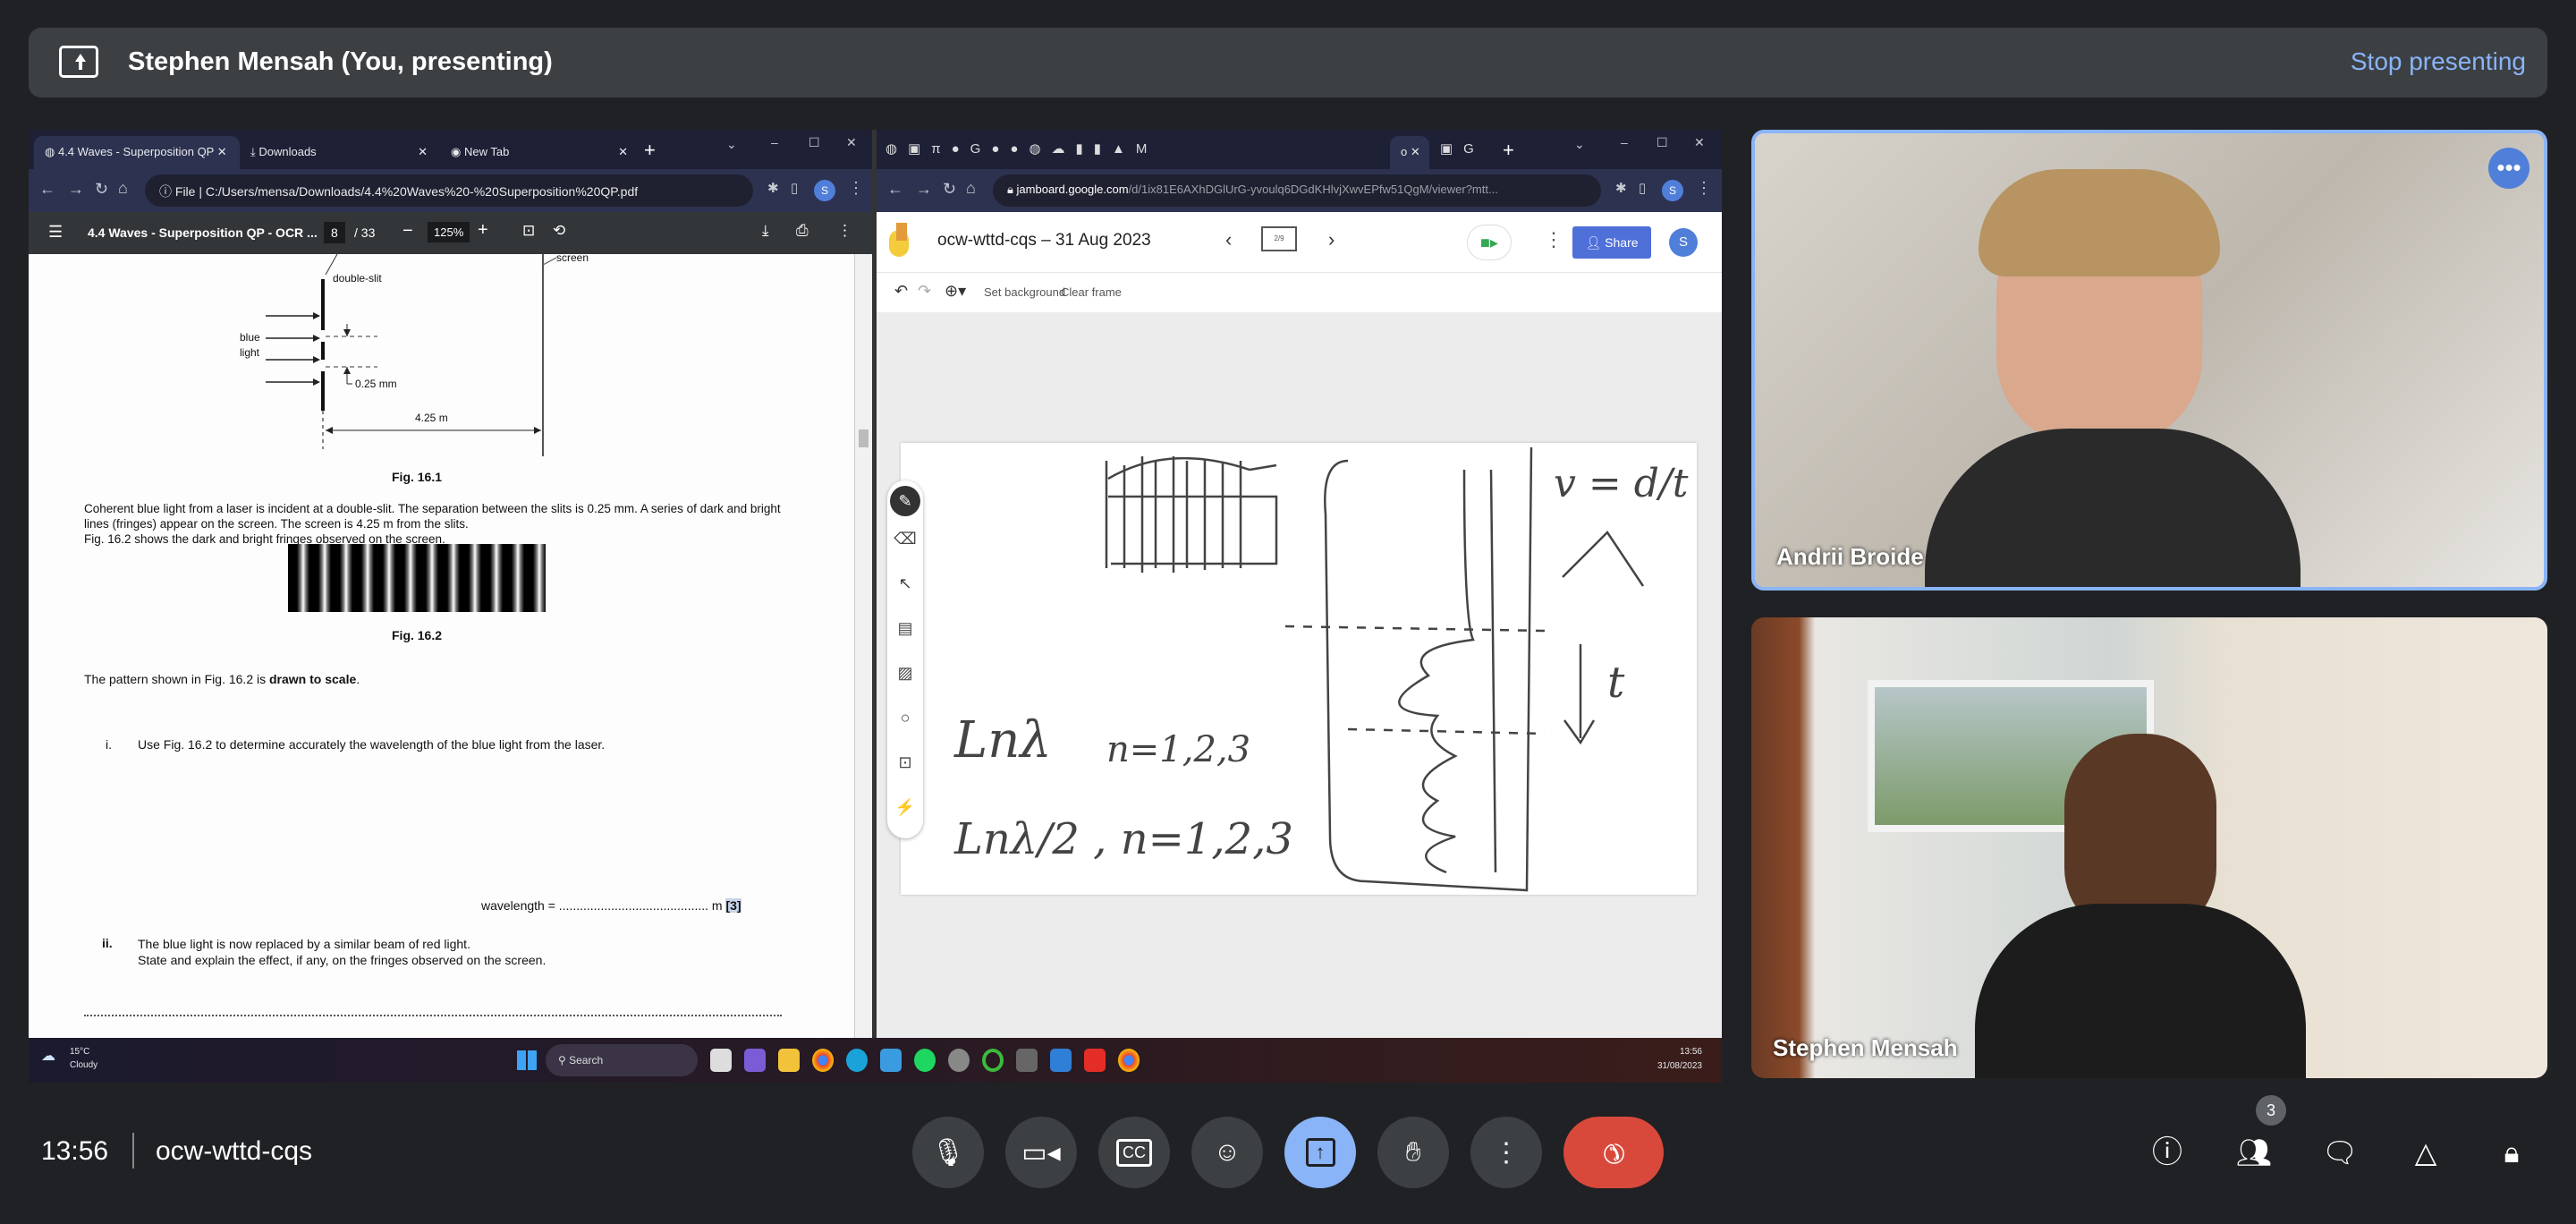 The height and width of the screenshot is (1224, 2576). Describe the element at coordinates (1331, 239) in the screenshot. I see `next-frame-button: ›` at that location.